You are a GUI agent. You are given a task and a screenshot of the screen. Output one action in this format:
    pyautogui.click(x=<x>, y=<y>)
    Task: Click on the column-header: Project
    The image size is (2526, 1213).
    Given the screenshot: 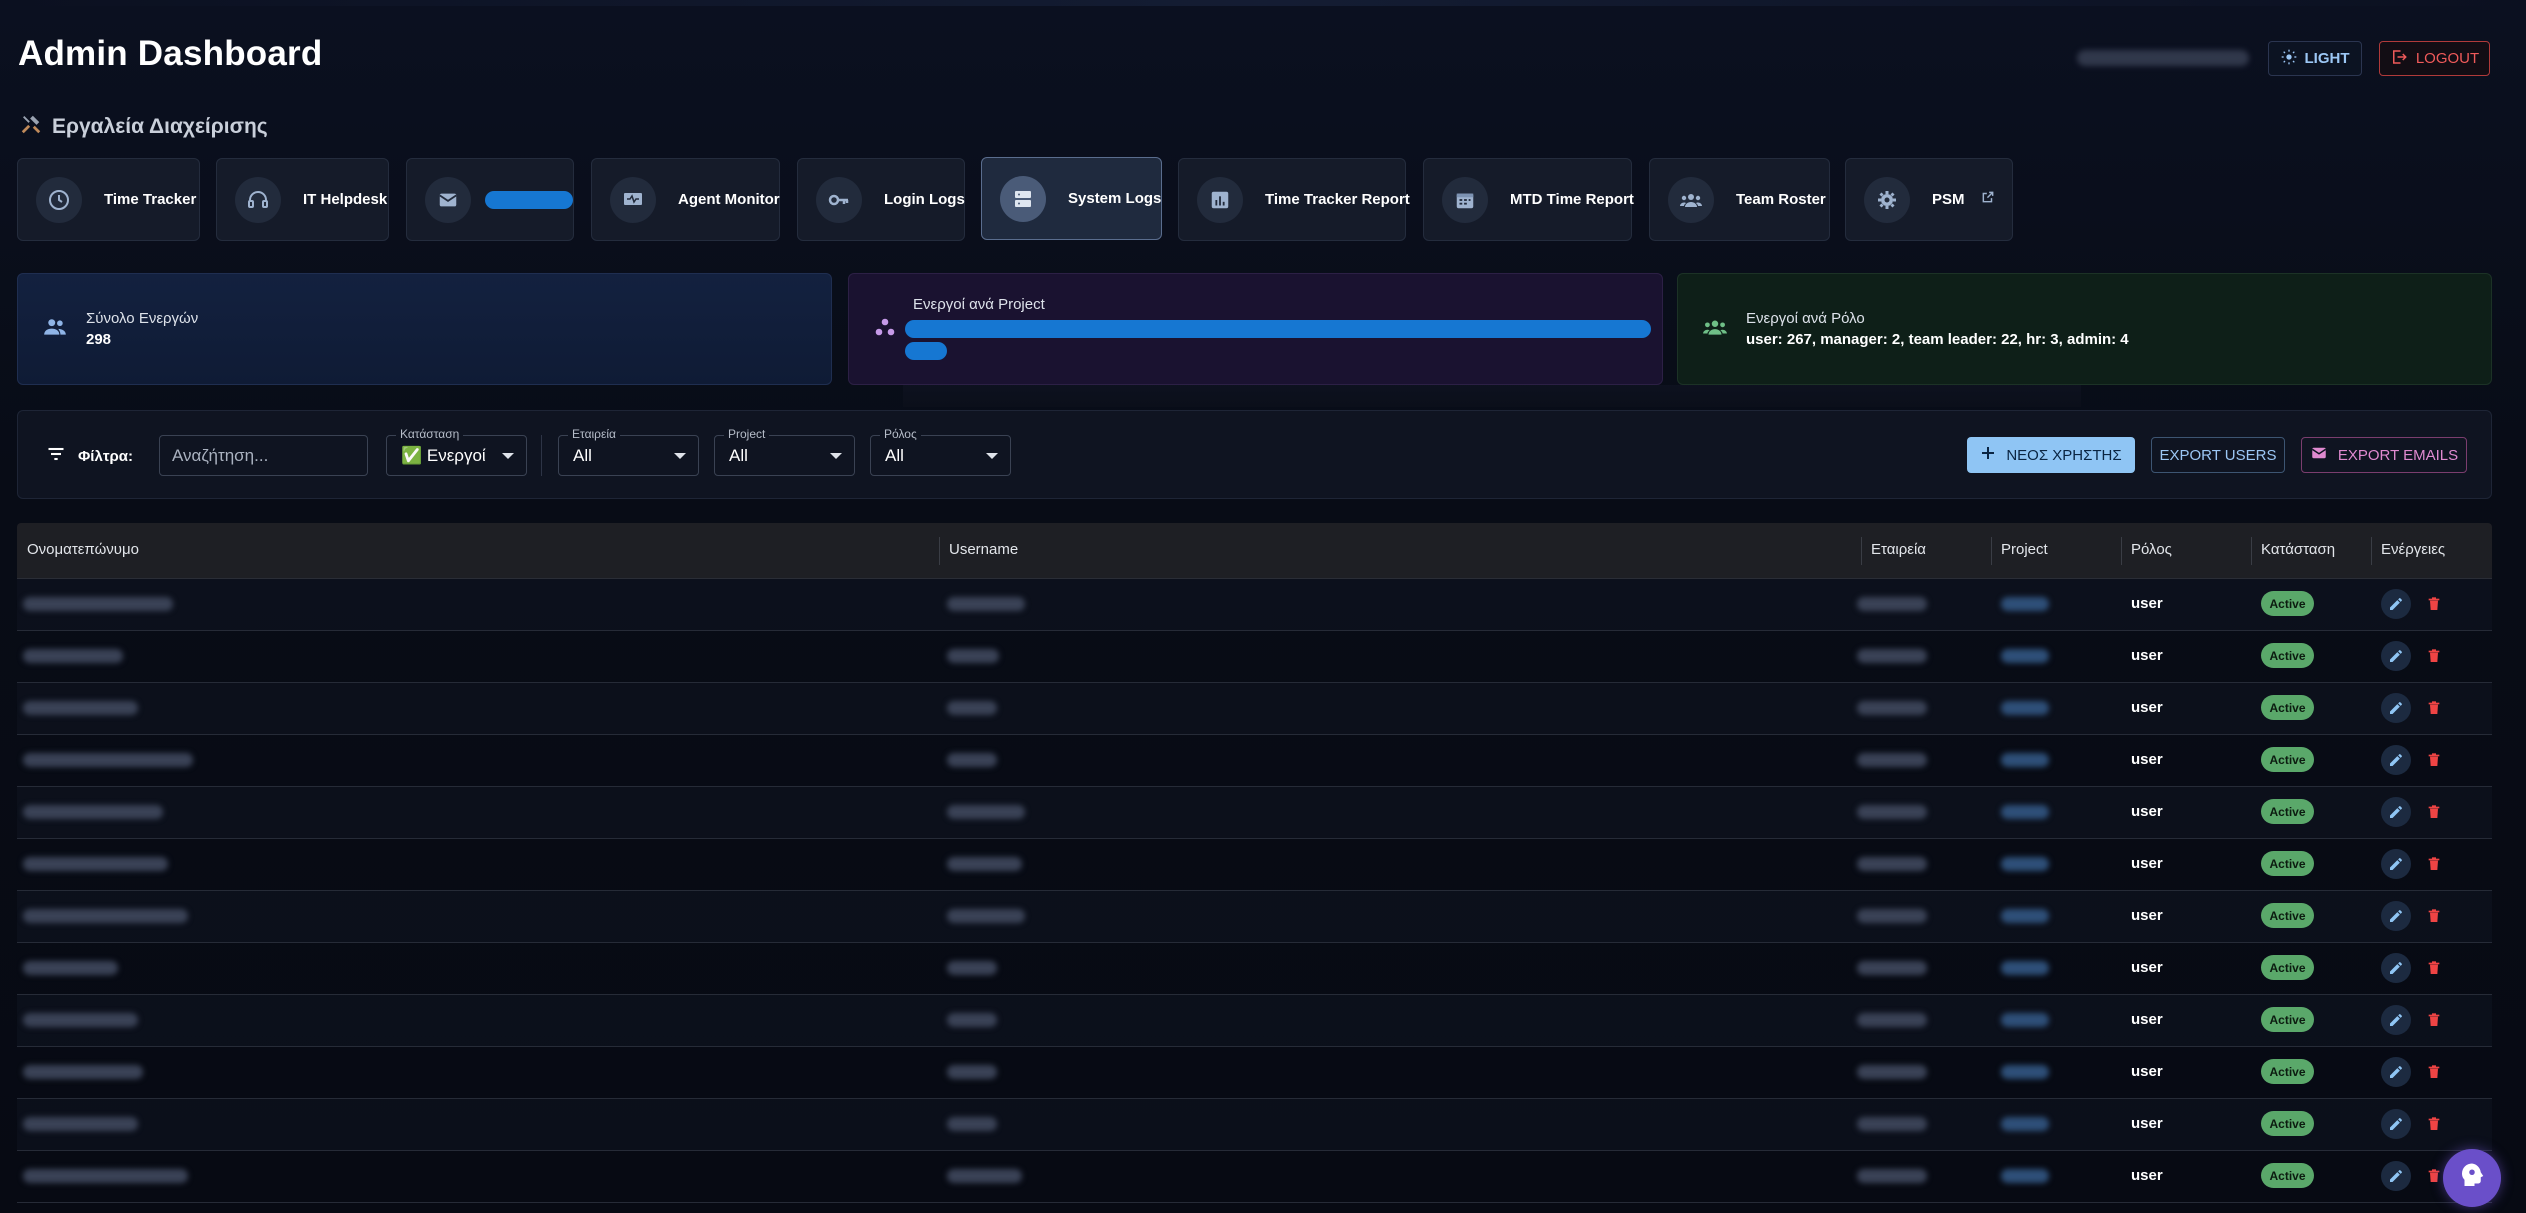 What is the action you would take?
    pyautogui.click(x=2024, y=549)
    